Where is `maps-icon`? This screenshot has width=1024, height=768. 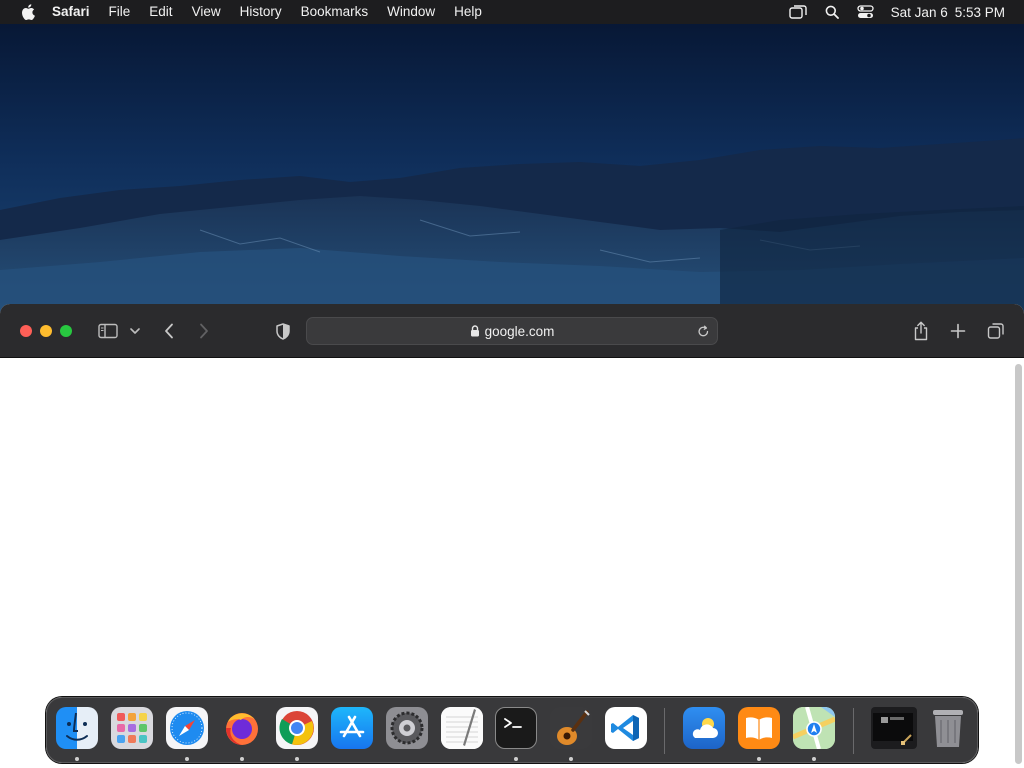 maps-icon is located at coordinates (814, 728).